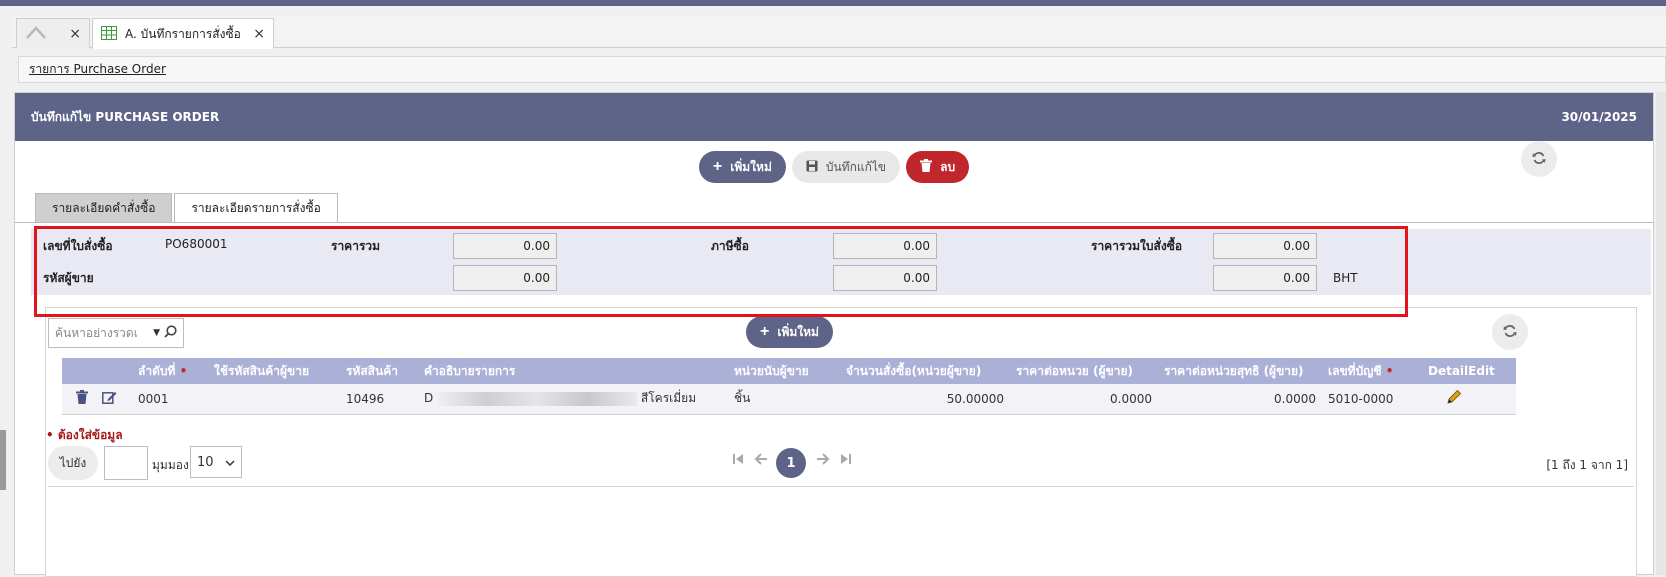  I want to click on page-size-label: มุมมอง, so click(170, 465).